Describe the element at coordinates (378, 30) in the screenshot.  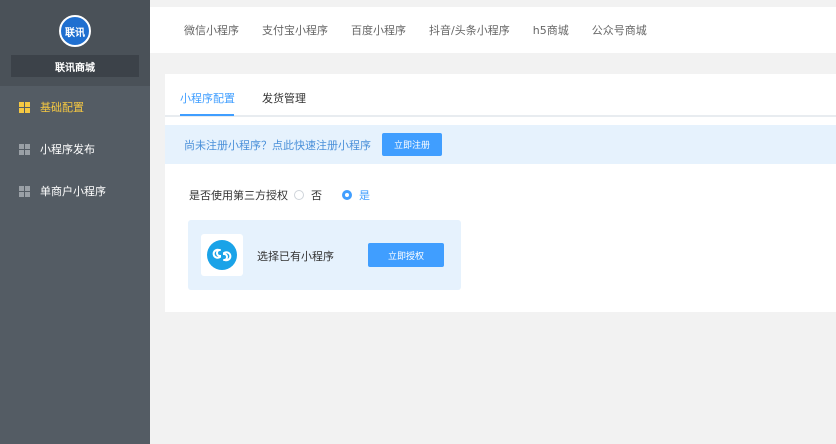
I see `tab-baidu: 百度小程序` at that location.